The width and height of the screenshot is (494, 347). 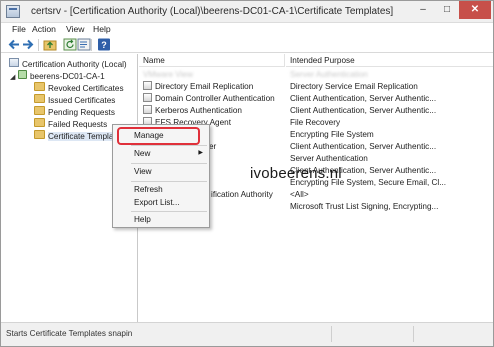 I want to click on template-name: Kerberos Authentication, so click(x=198, y=110).